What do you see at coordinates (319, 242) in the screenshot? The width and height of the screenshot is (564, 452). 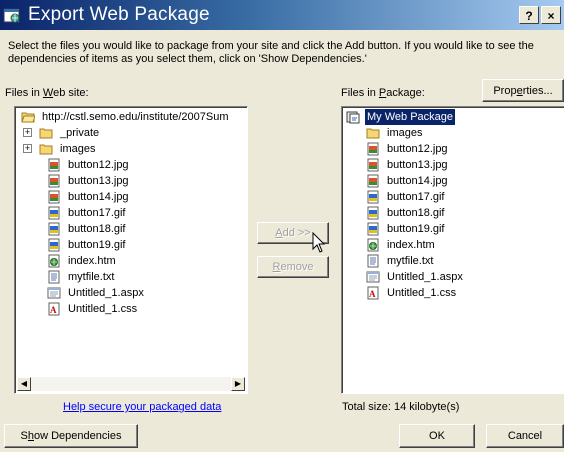 I see `mouse-pointer-icon` at bounding box center [319, 242].